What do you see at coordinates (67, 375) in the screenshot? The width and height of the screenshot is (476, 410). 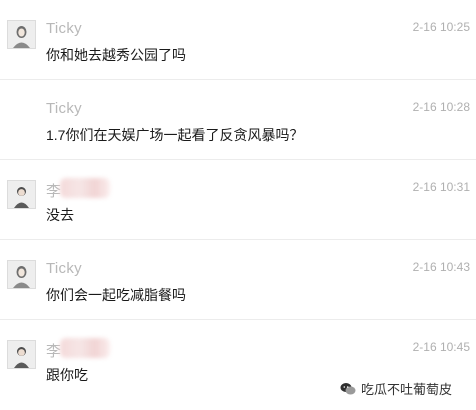 I see `message-text: 跟你吃` at bounding box center [67, 375].